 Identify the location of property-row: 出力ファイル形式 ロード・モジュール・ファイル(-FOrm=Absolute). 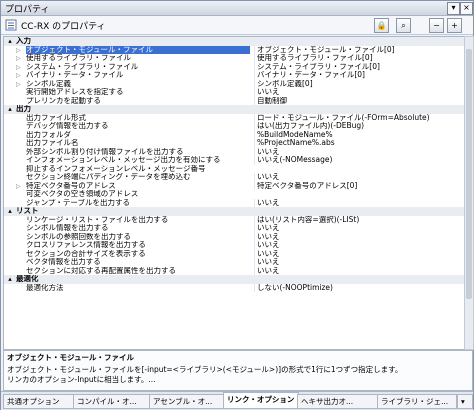
(234, 117).